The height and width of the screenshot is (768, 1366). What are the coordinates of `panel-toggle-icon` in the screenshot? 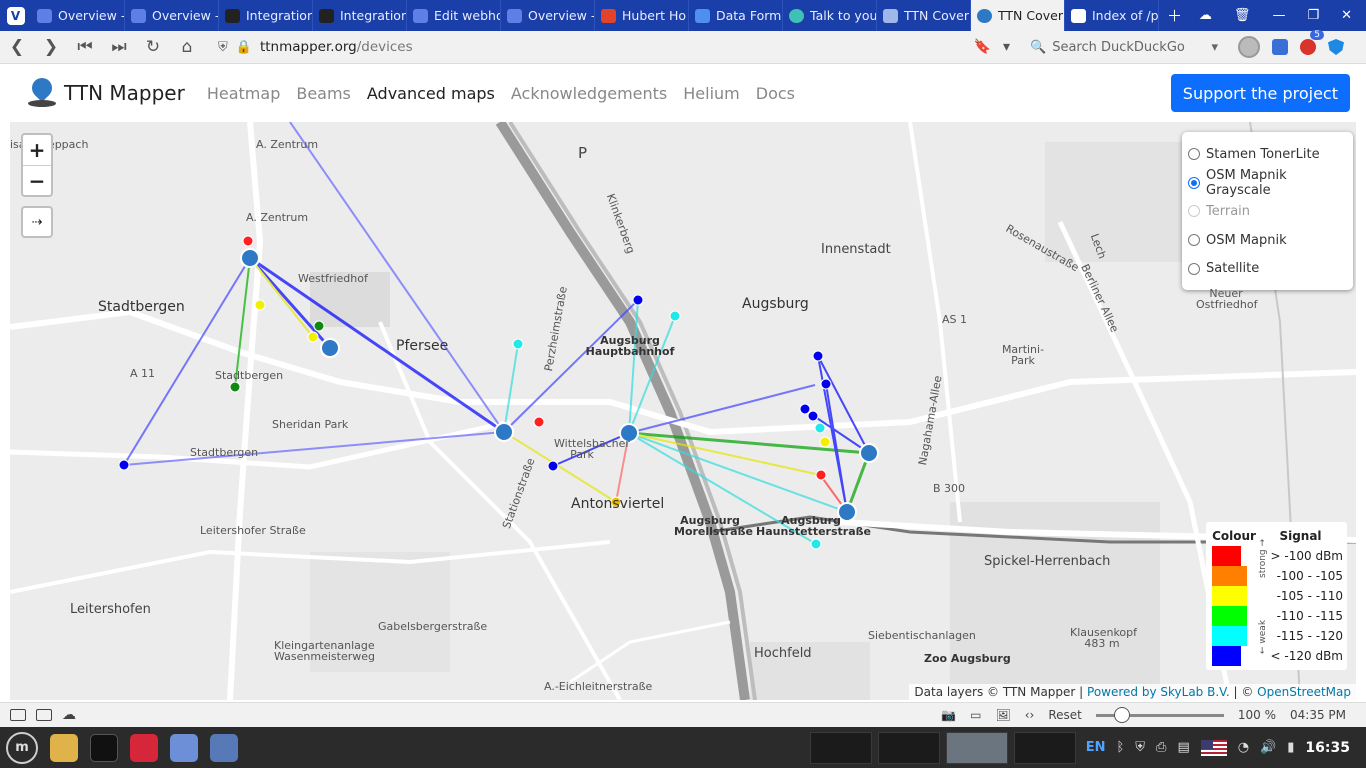 It's located at (18, 715).